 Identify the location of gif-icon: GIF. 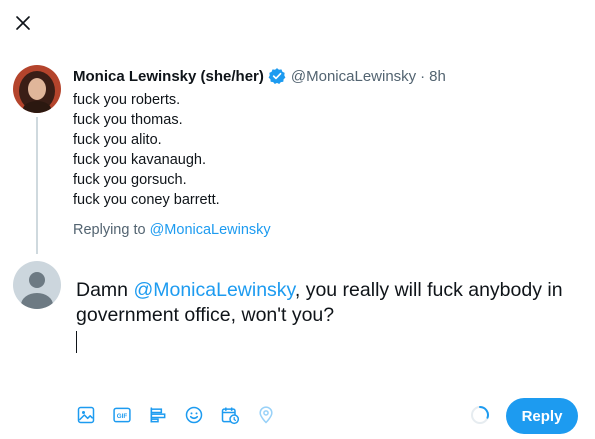
(122, 415).